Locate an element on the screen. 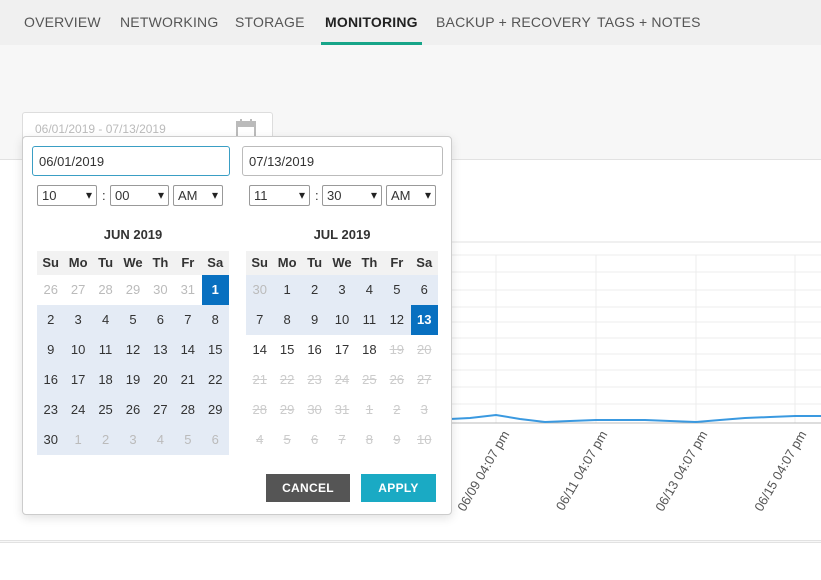  cancel-button: CANCEL is located at coordinates (308, 488).